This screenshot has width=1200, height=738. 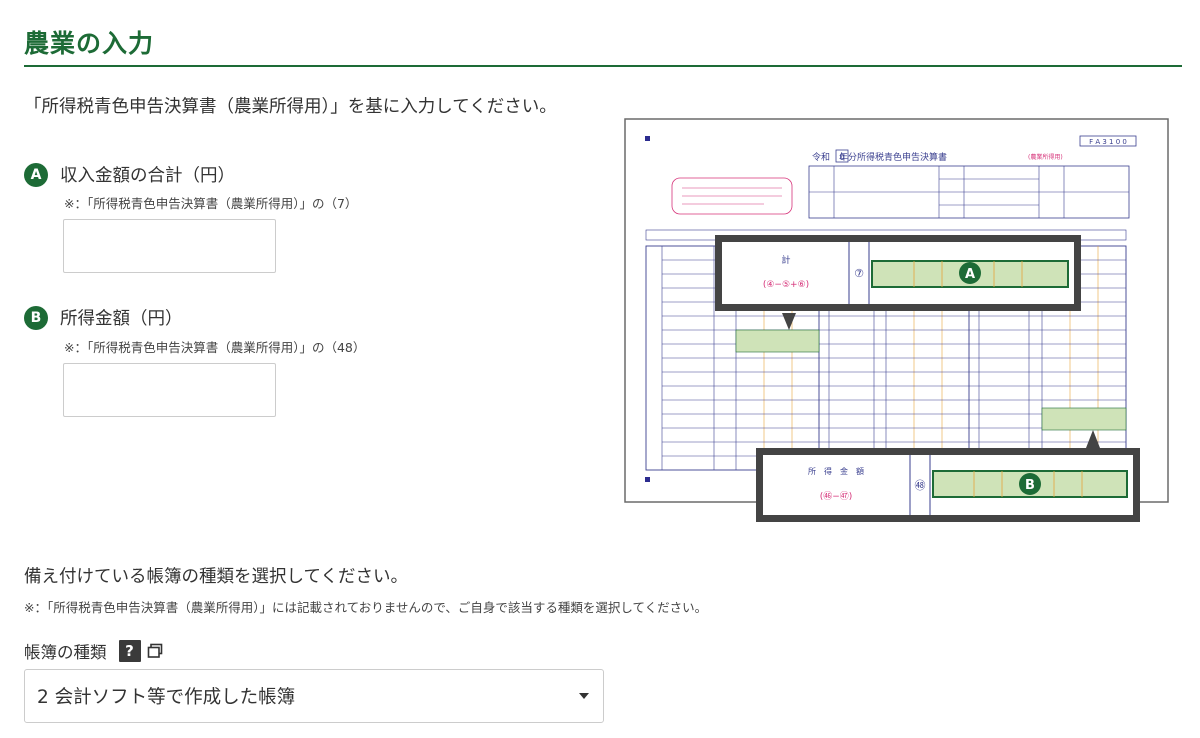 What do you see at coordinates (65, 652) in the screenshot?
I see `ledger-label: 帳簿の種類` at bounding box center [65, 652].